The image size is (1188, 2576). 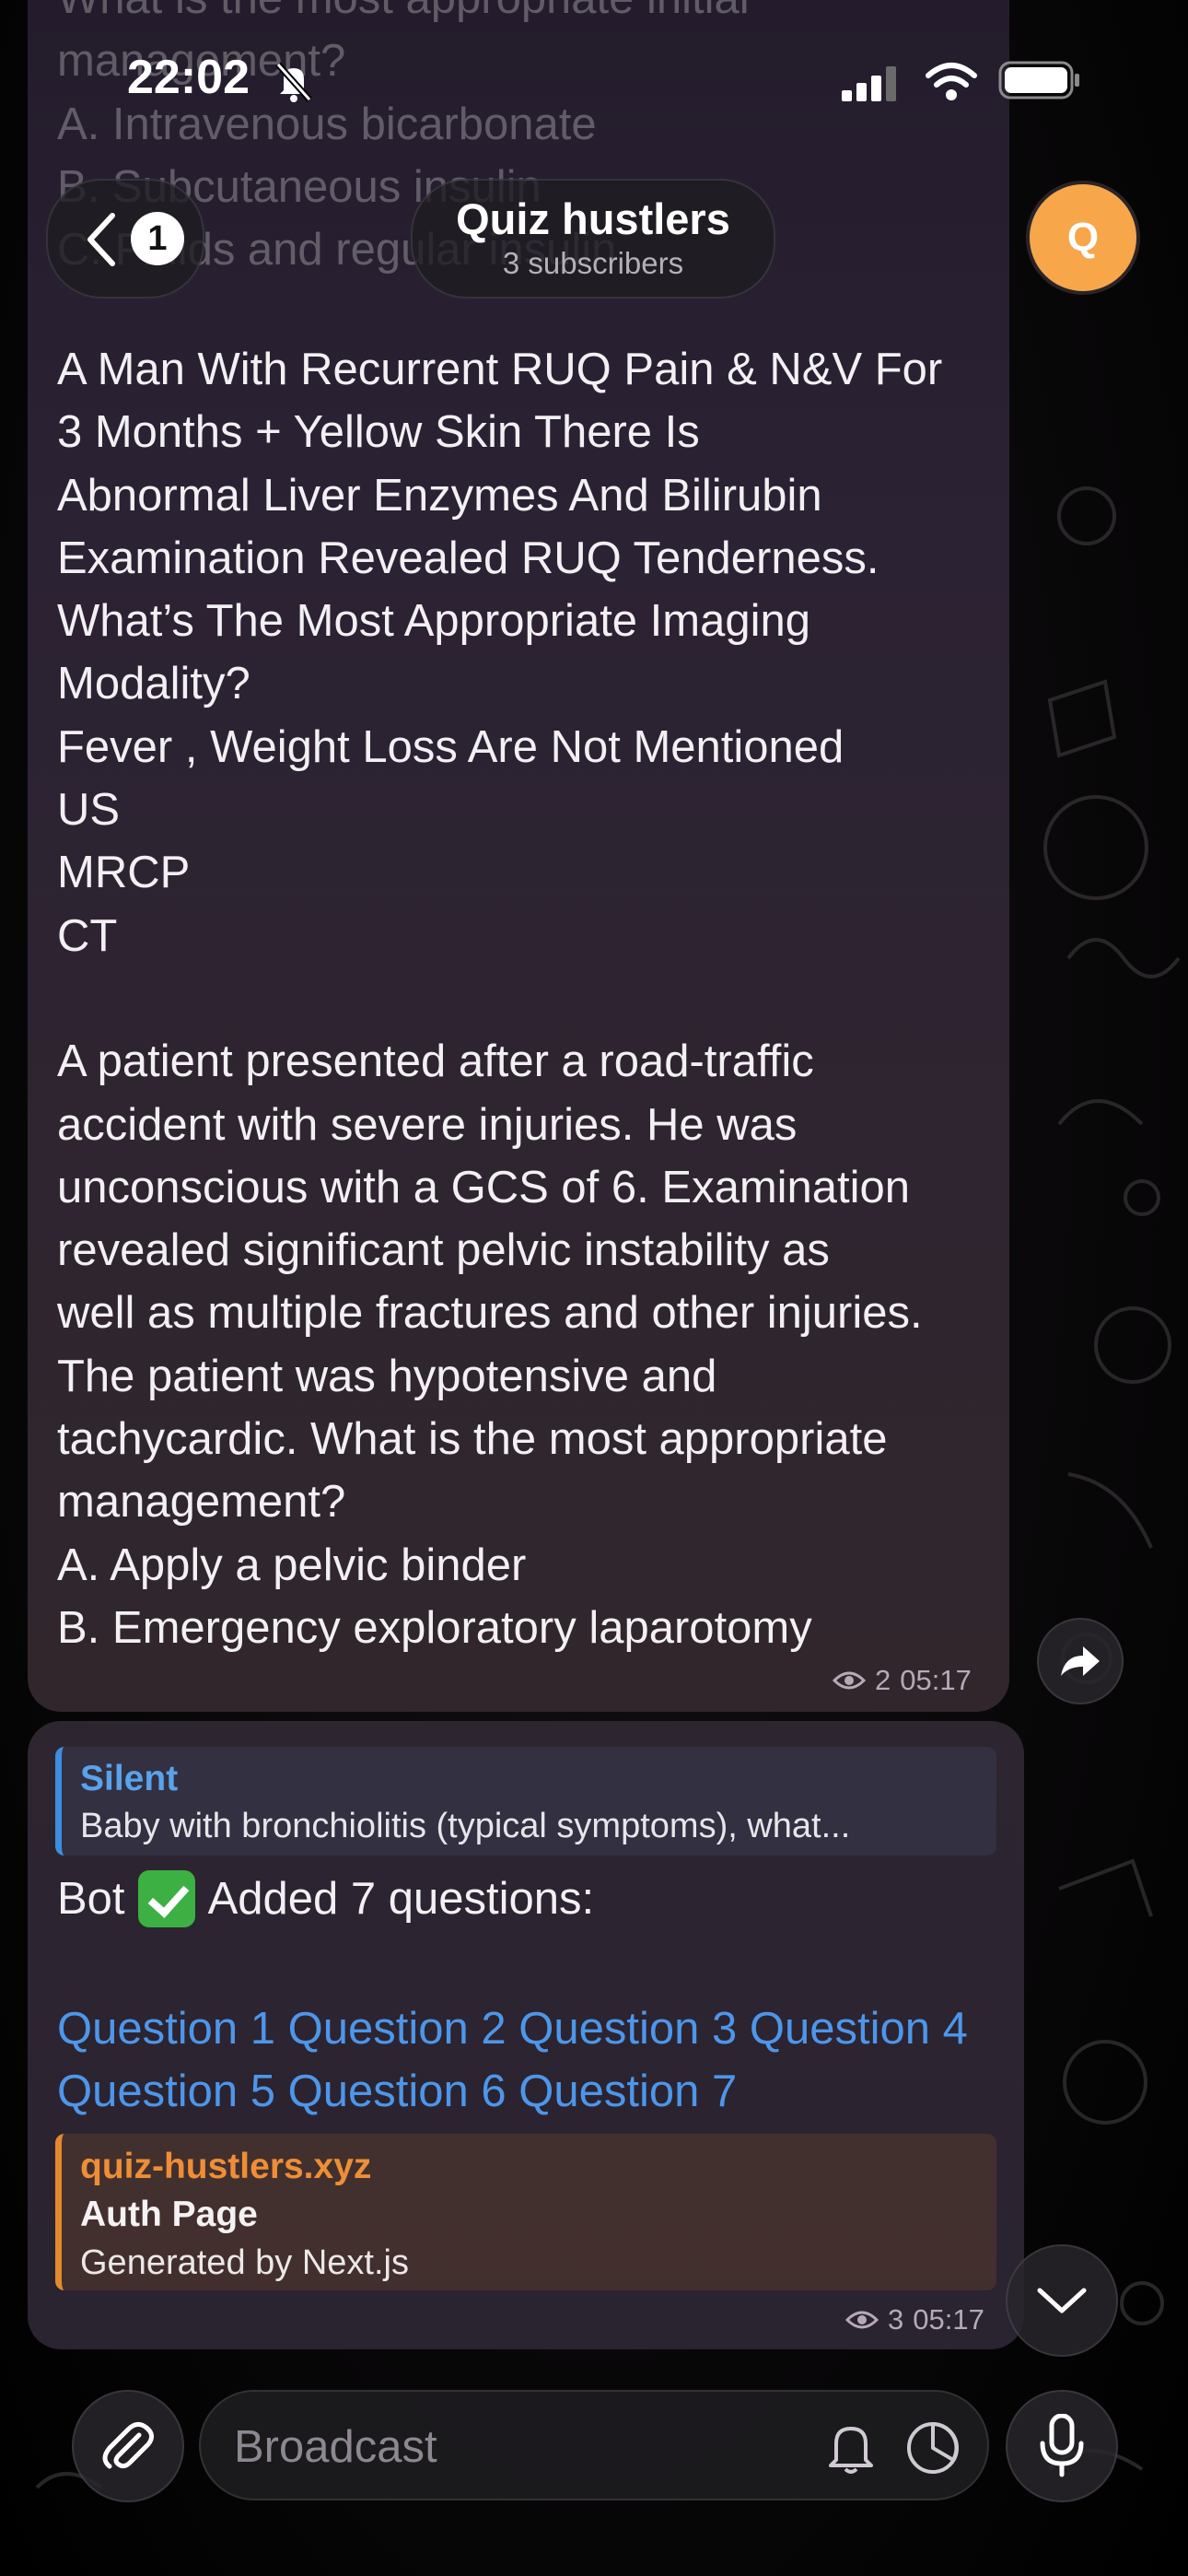 I want to click on wifi-icon, so click(x=951, y=81).